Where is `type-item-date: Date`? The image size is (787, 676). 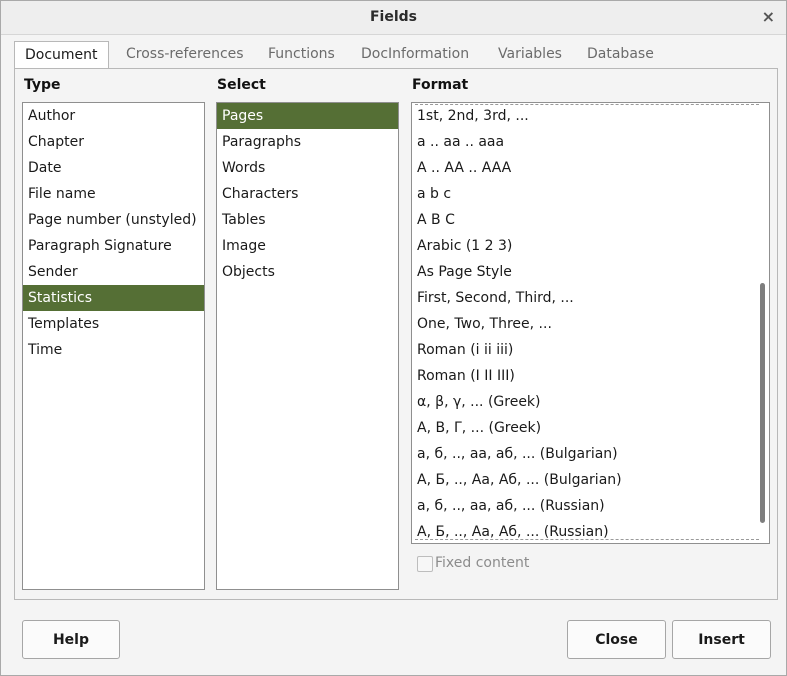 type-item-date: Date is located at coordinates (113, 168).